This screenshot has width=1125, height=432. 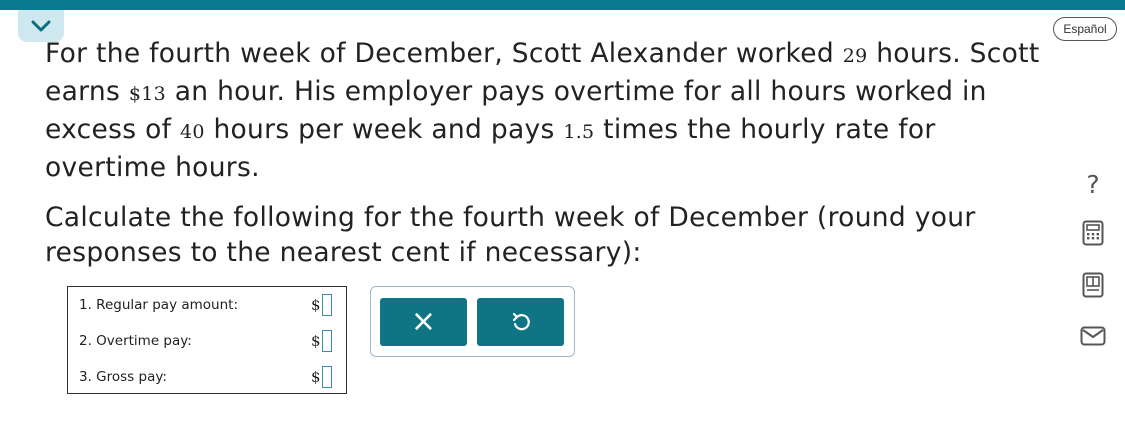 What do you see at coordinates (472, 321) in the screenshot?
I see `action-panel: ×` at bounding box center [472, 321].